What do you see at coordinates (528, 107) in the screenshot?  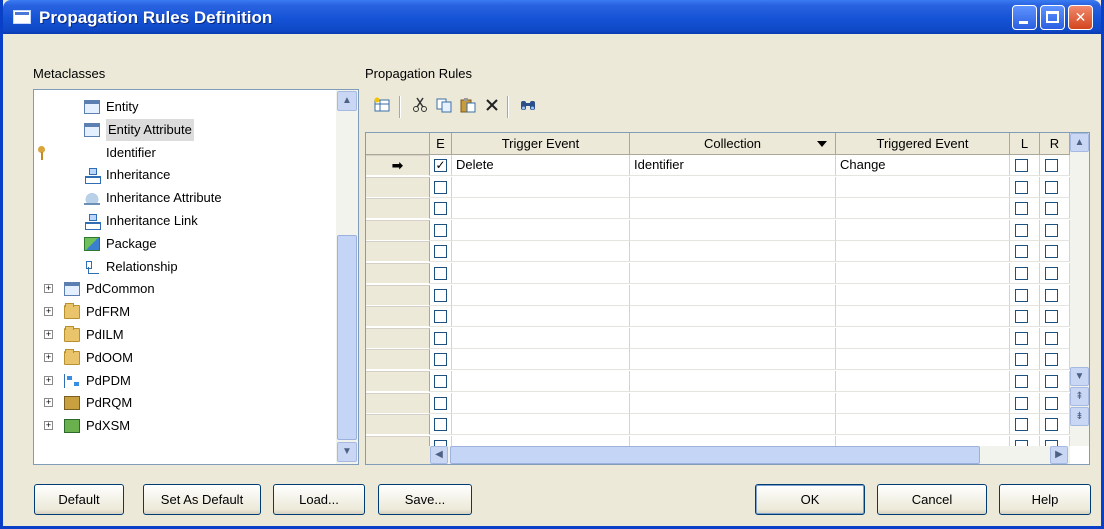 I see `find-icon` at bounding box center [528, 107].